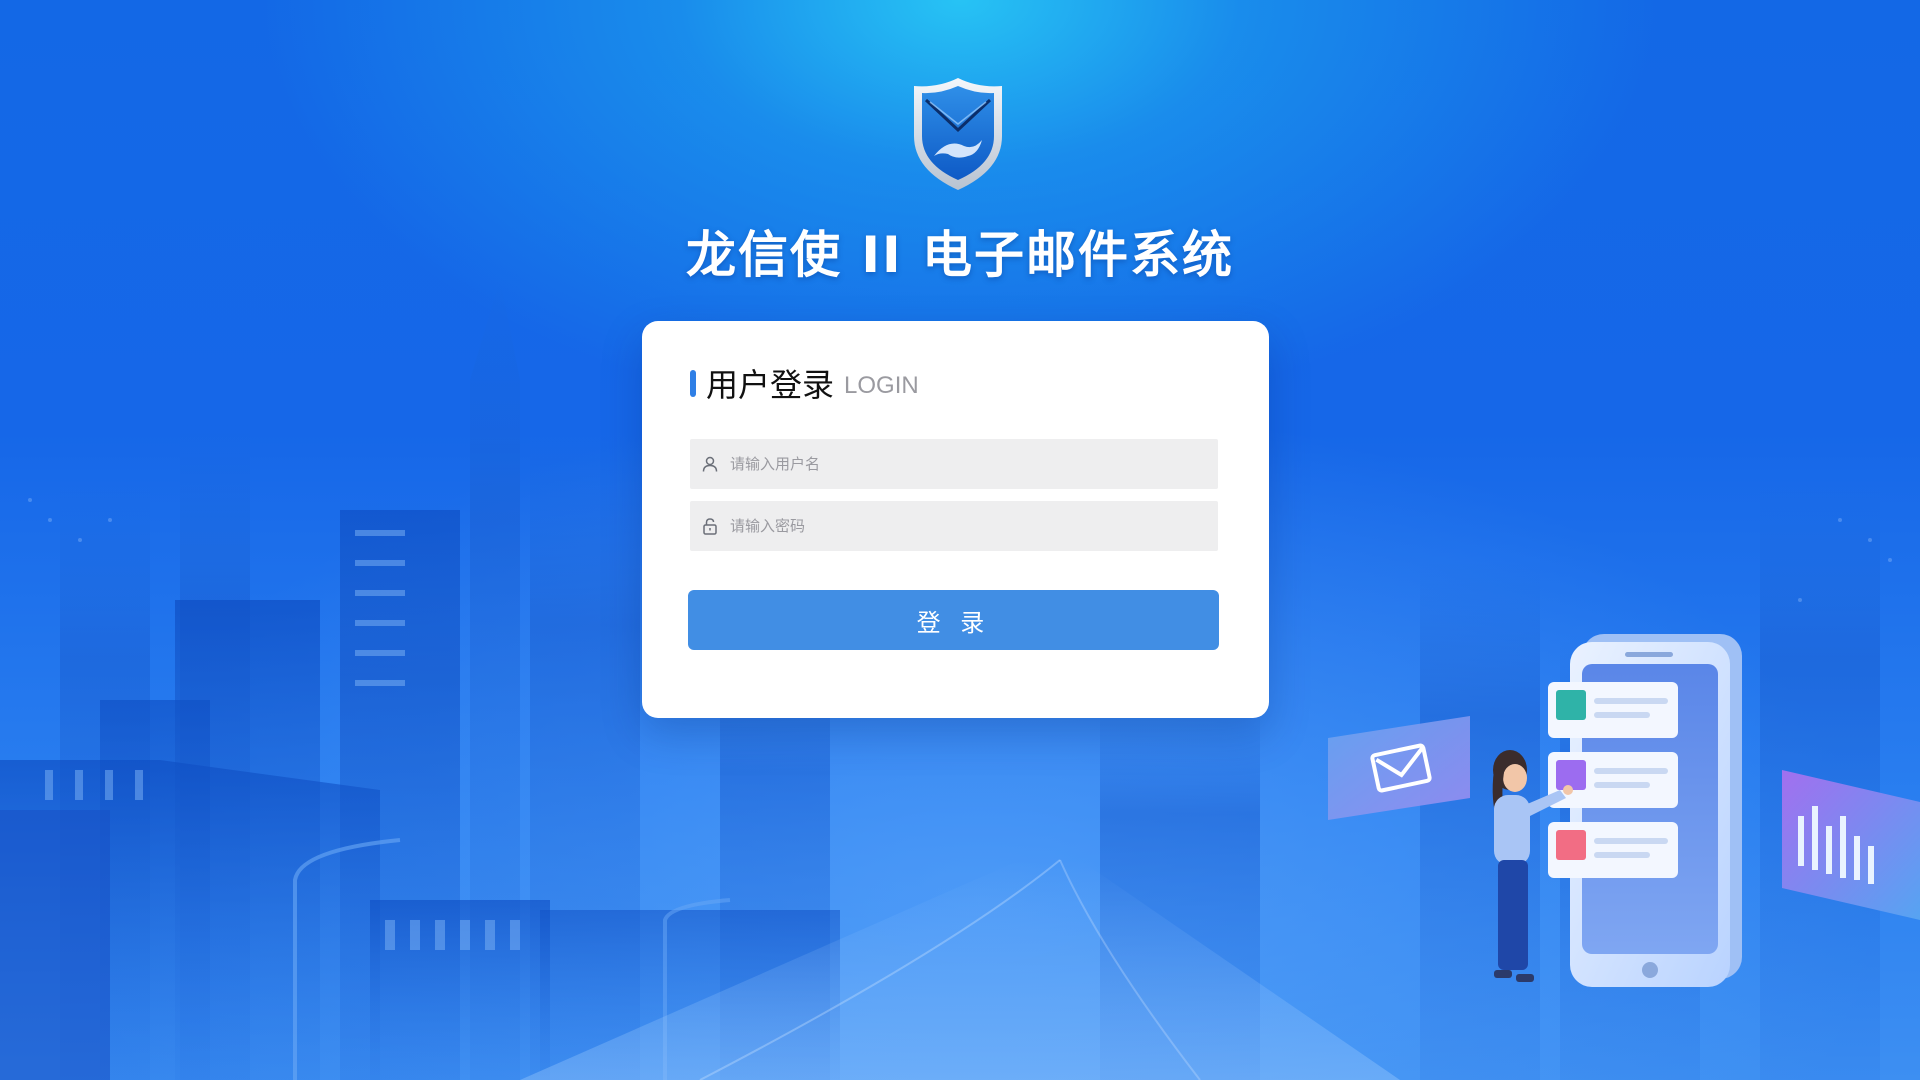 Image resolution: width=1920 pixels, height=1080 pixels. What do you see at coordinates (974, 526) in the screenshot?
I see `password-input` at bounding box center [974, 526].